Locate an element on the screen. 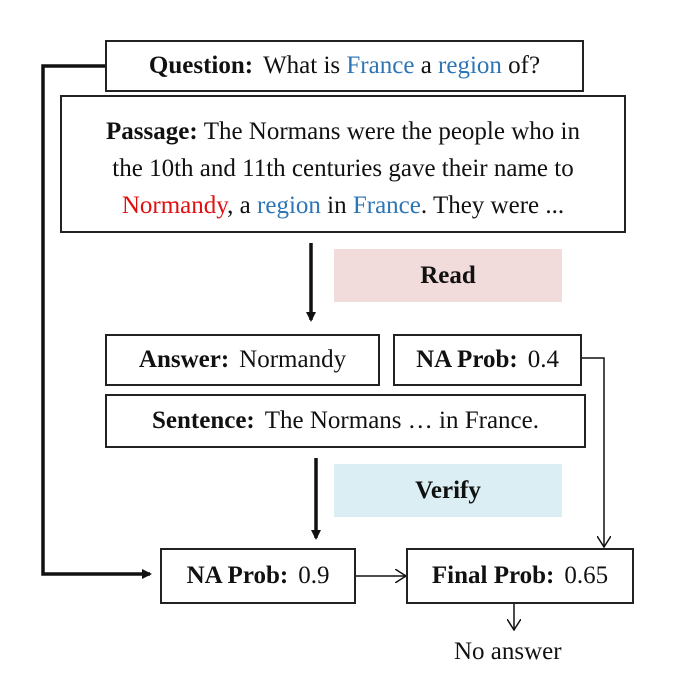 The width and height of the screenshot is (679, 694). question-text-1: What is is located at coordinates (302, 65).